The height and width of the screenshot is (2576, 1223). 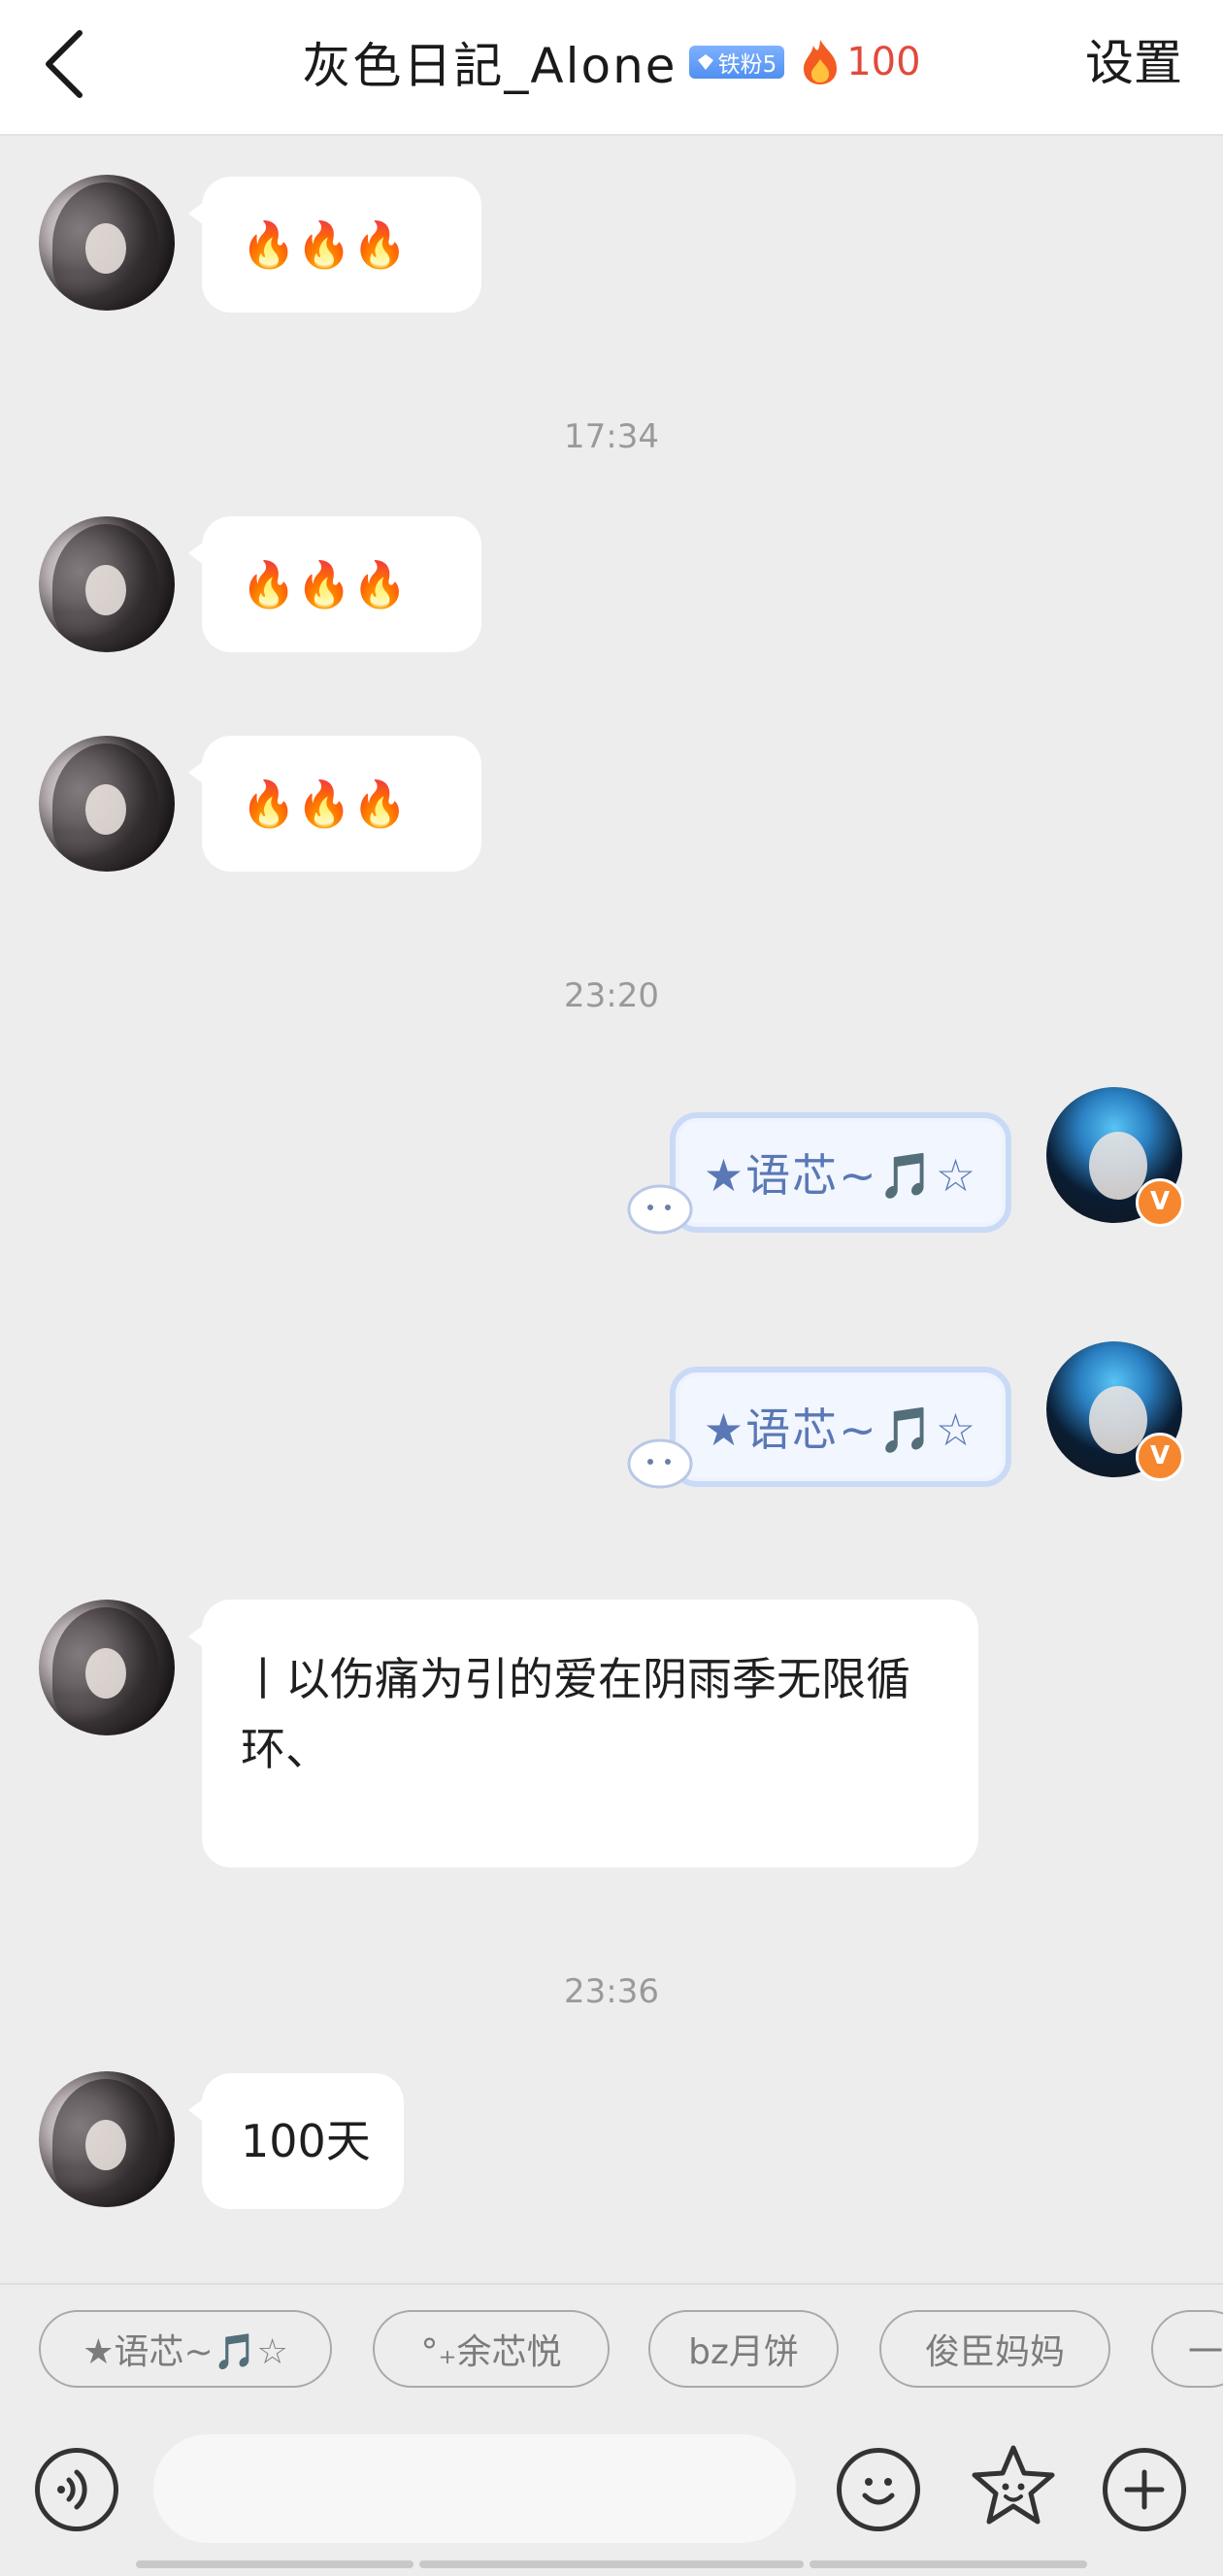 I want to click on plus-icon, so click(x=1144, y=2489).